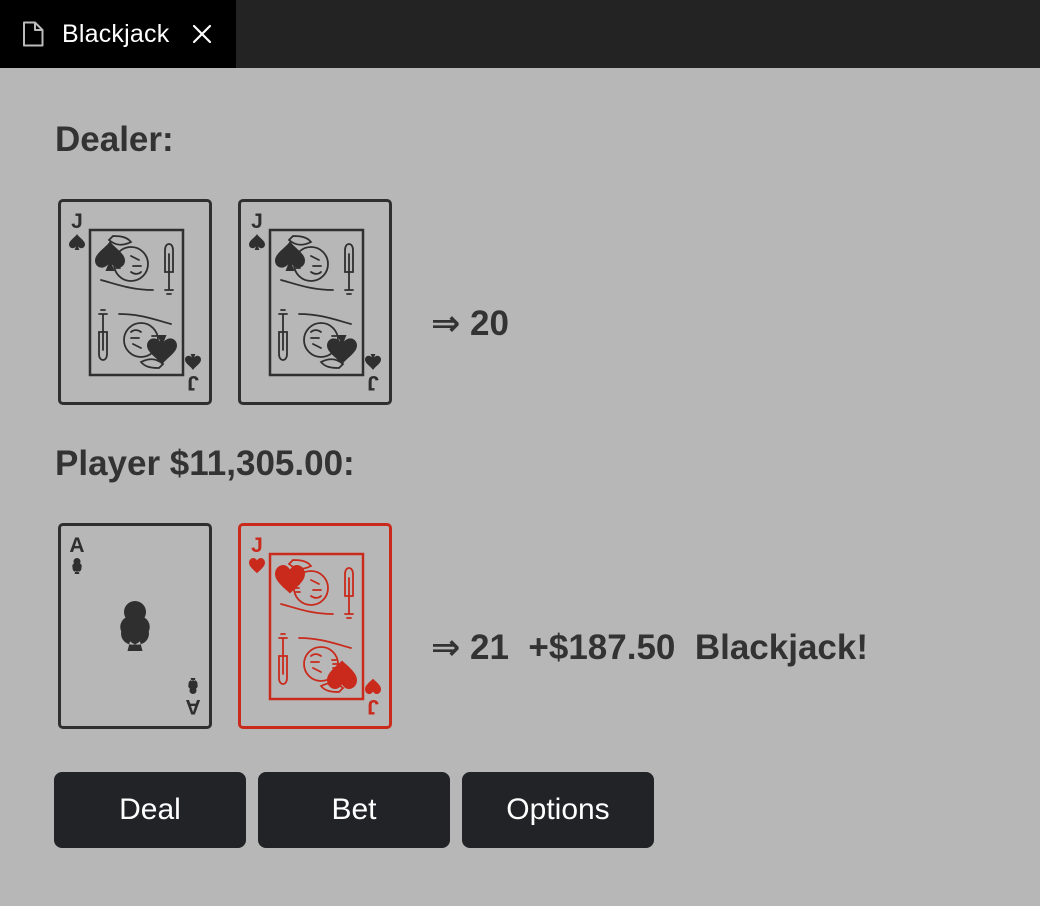  Describe the element at coordinates (558, 810) in the screenshot. I see `options-button: Options` at that location.